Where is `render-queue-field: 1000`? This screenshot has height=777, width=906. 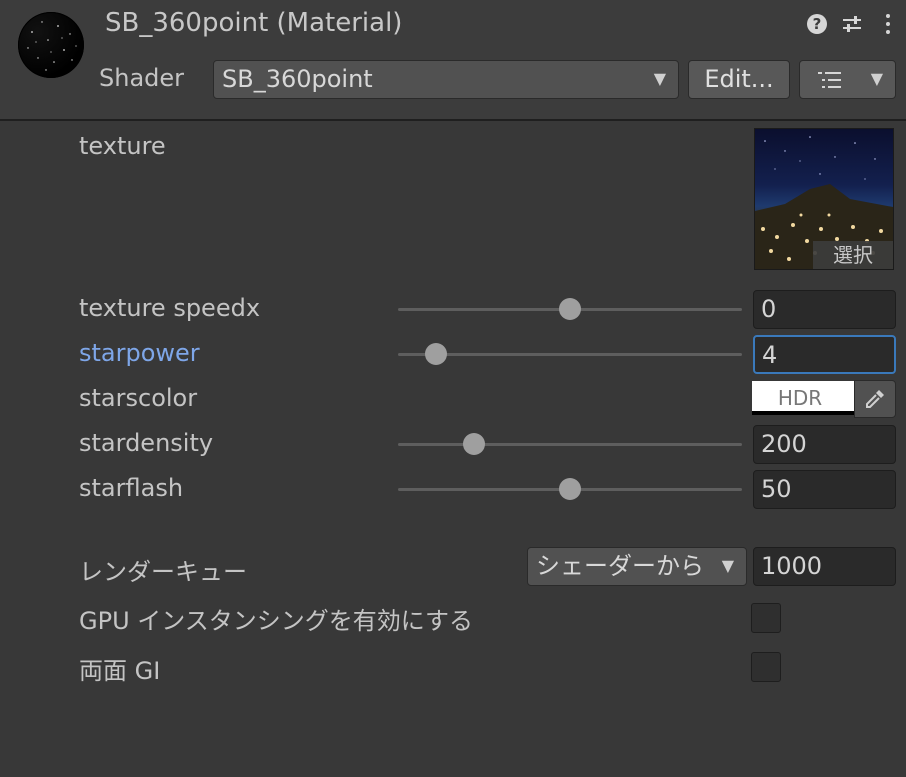 render-queue-field: 1000 is located at coordinates (824, 566).